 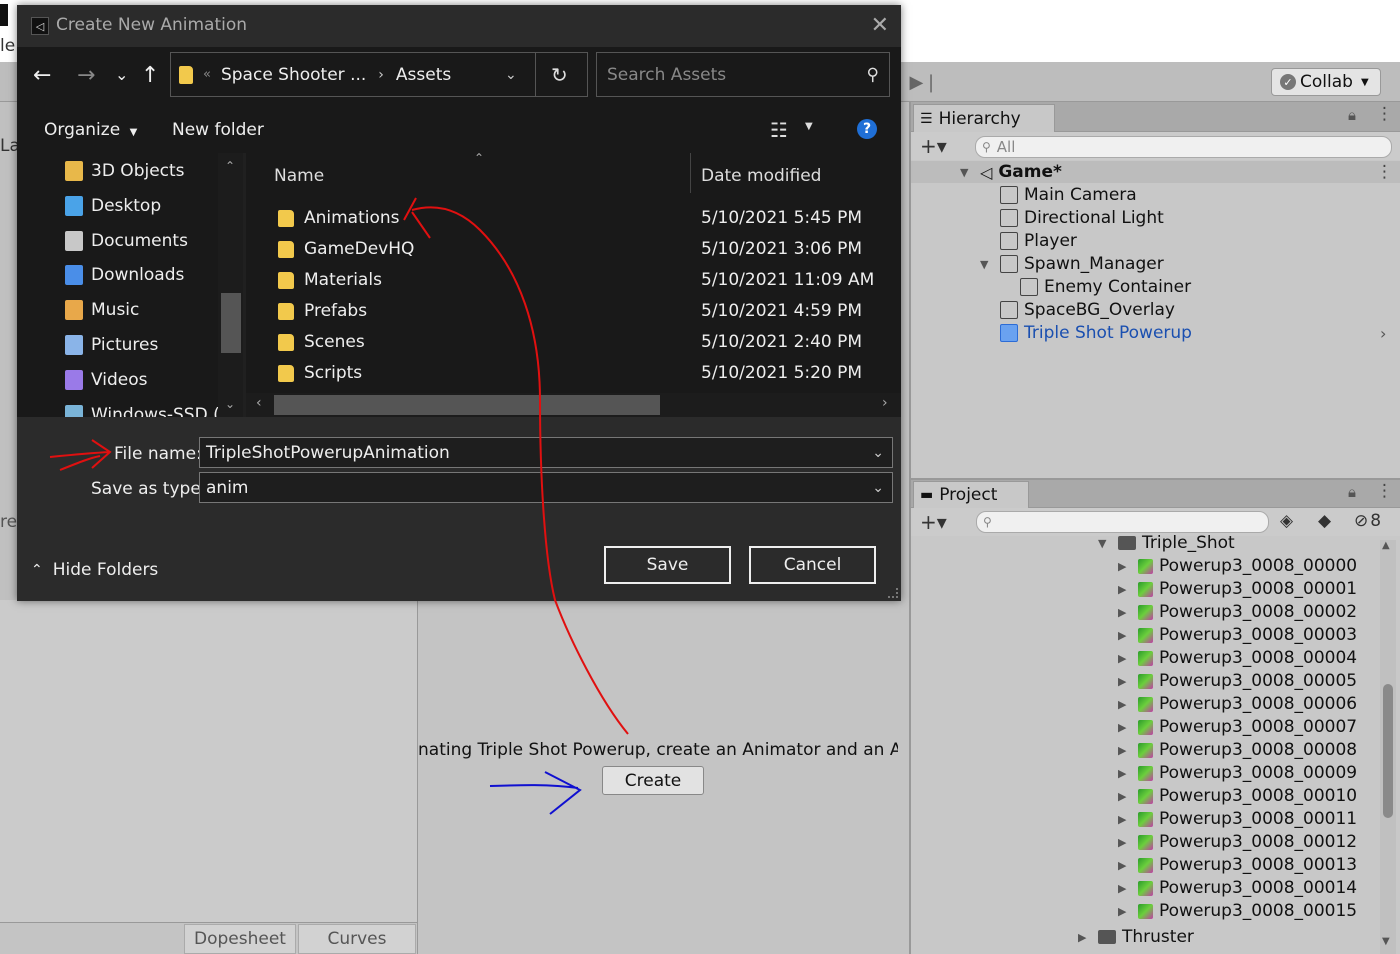 What do you see at coordinates (240, 939) in the screenshot?
I see `tab-dopesheet: Dopesheet` at bounding box center [240, 939].